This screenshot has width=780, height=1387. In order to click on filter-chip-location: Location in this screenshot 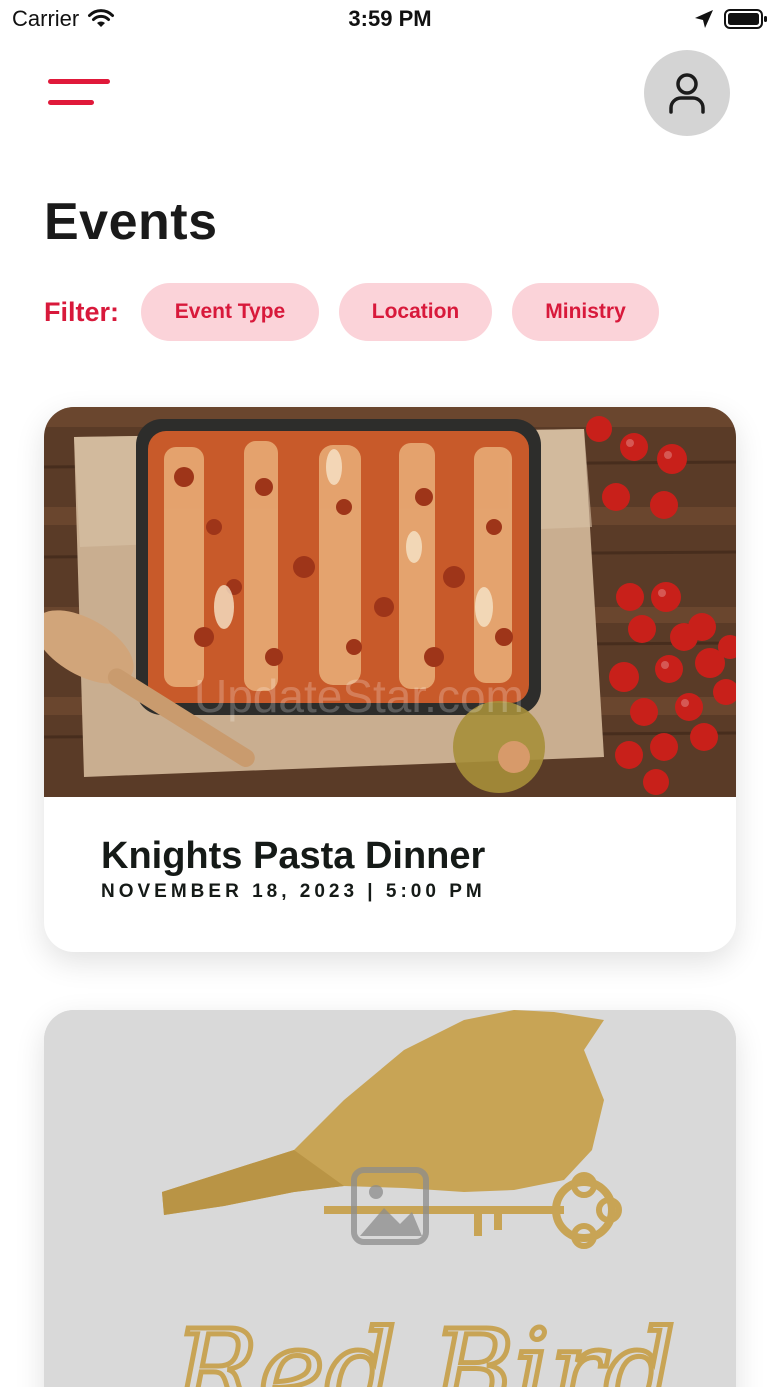, I will do `click(416, 312)`.